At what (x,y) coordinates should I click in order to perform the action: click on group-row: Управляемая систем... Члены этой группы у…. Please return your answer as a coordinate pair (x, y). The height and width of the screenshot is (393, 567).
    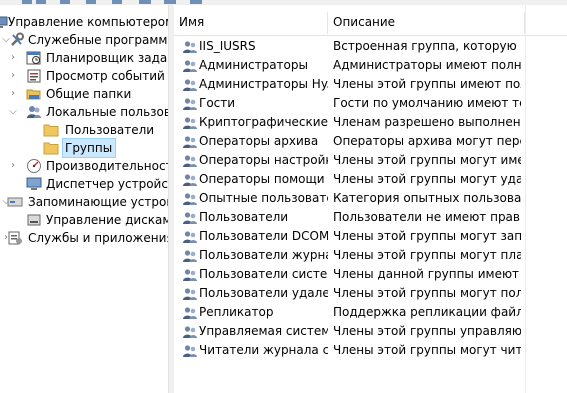
    Looking at the image, I should click on (370, 331).